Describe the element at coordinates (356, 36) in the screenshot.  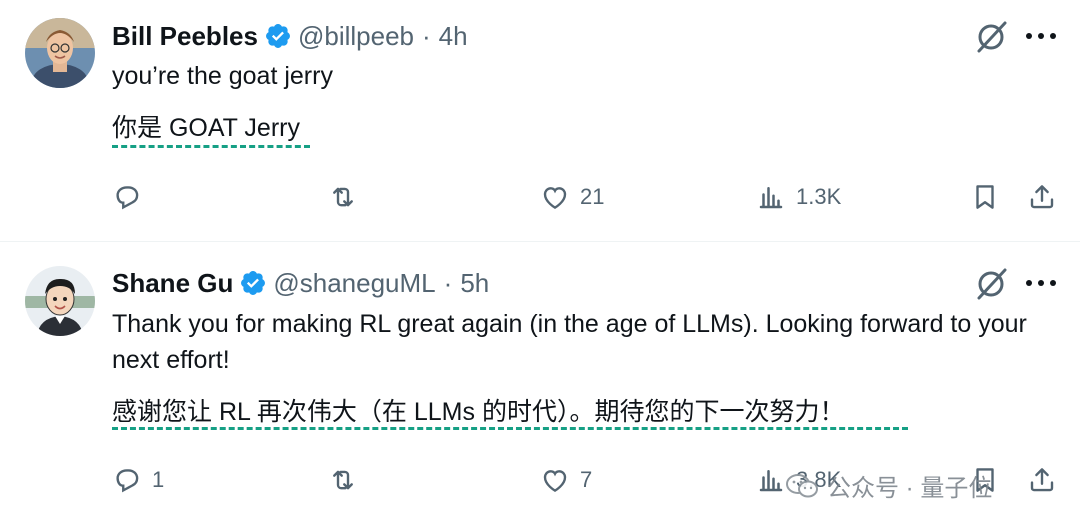
I see `author-handle: @billpeeb` at that location.